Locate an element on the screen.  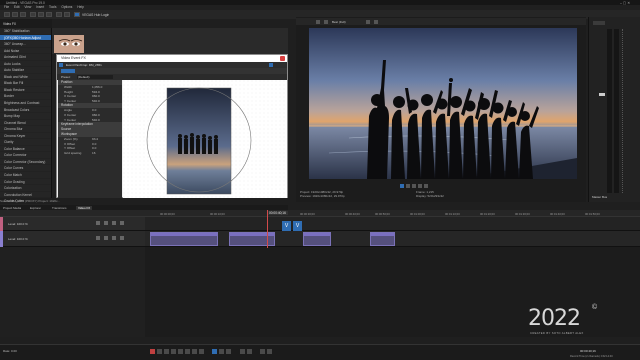
ruler-mark: 00:01:50;00 is located at coordinates (592, 213).